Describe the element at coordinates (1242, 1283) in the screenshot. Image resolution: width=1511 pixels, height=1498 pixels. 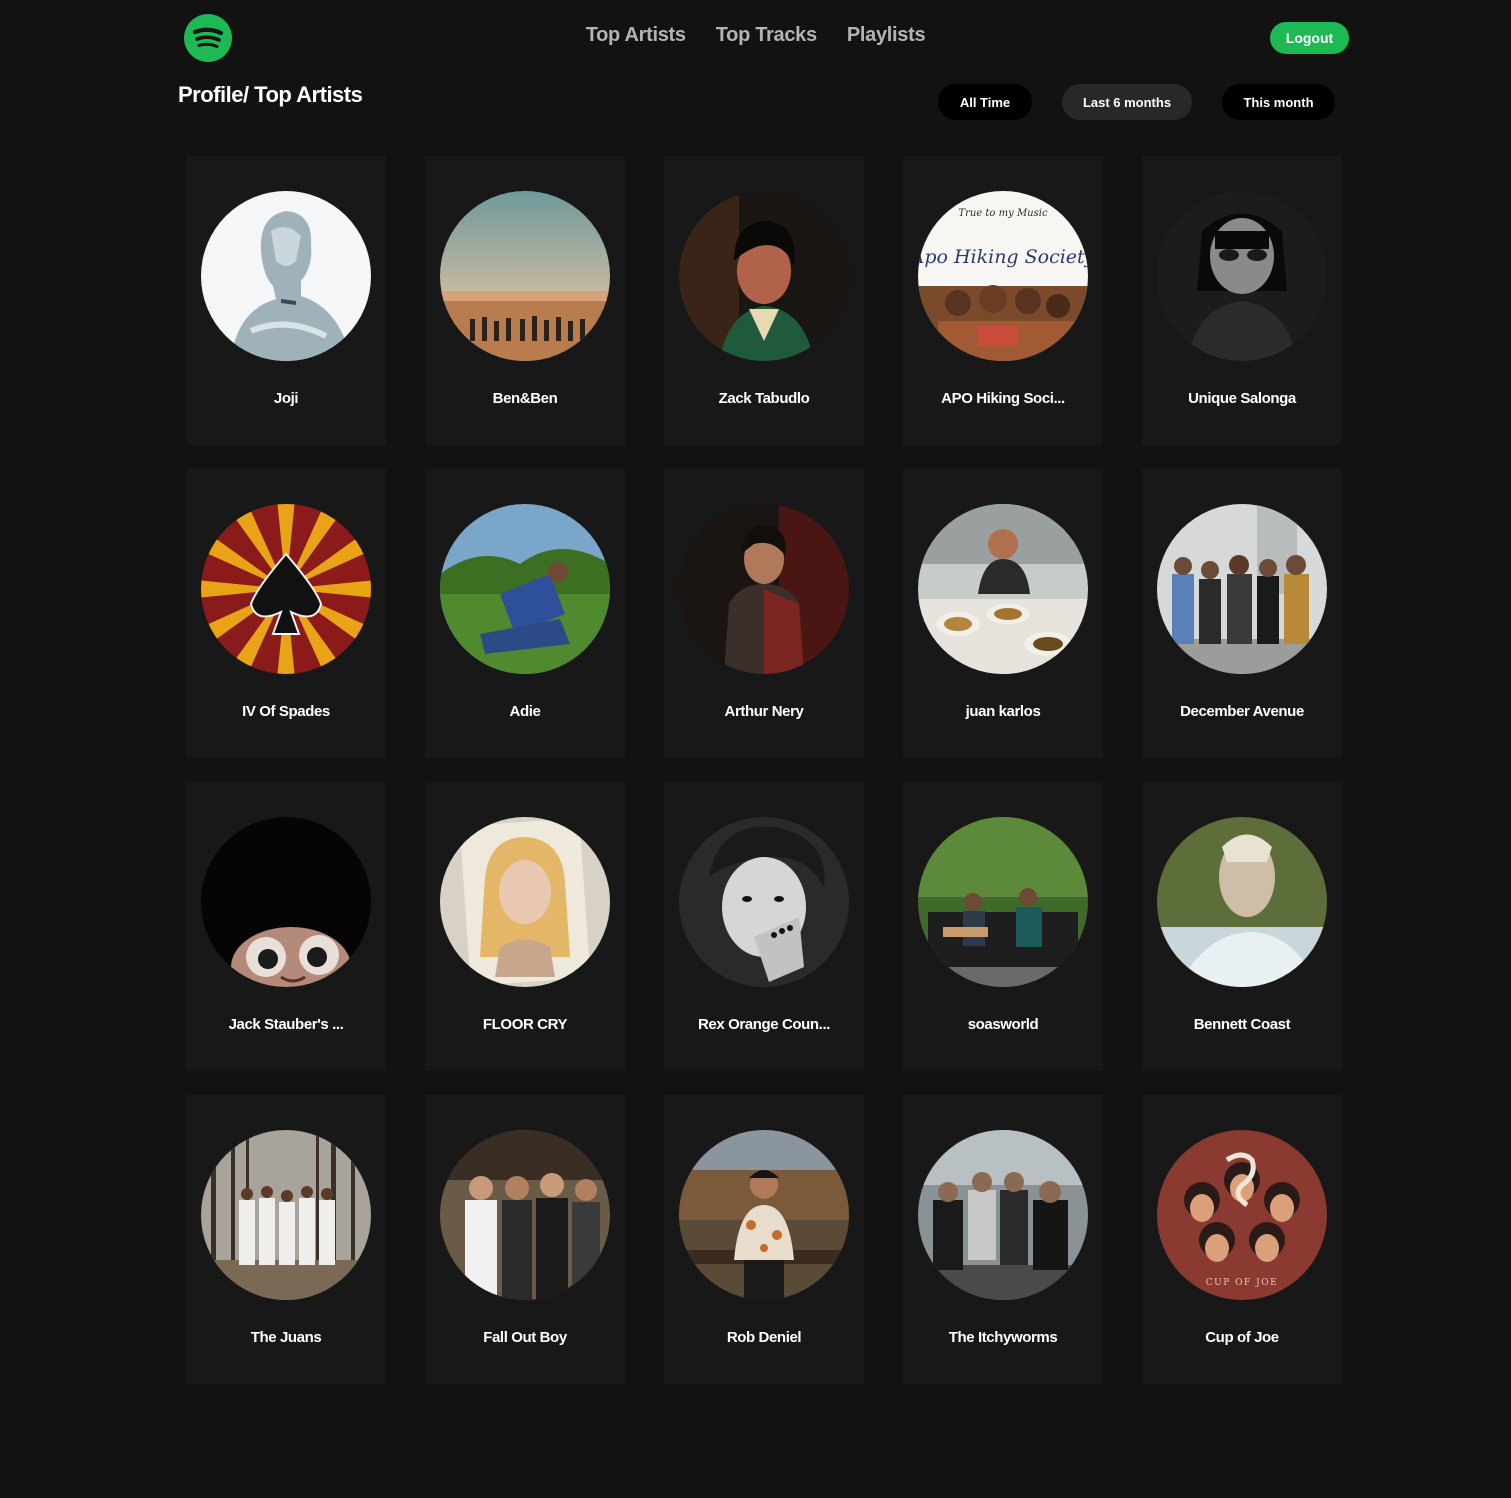
I see `cup-of-joe-text: CUP OF JOE` at that location.